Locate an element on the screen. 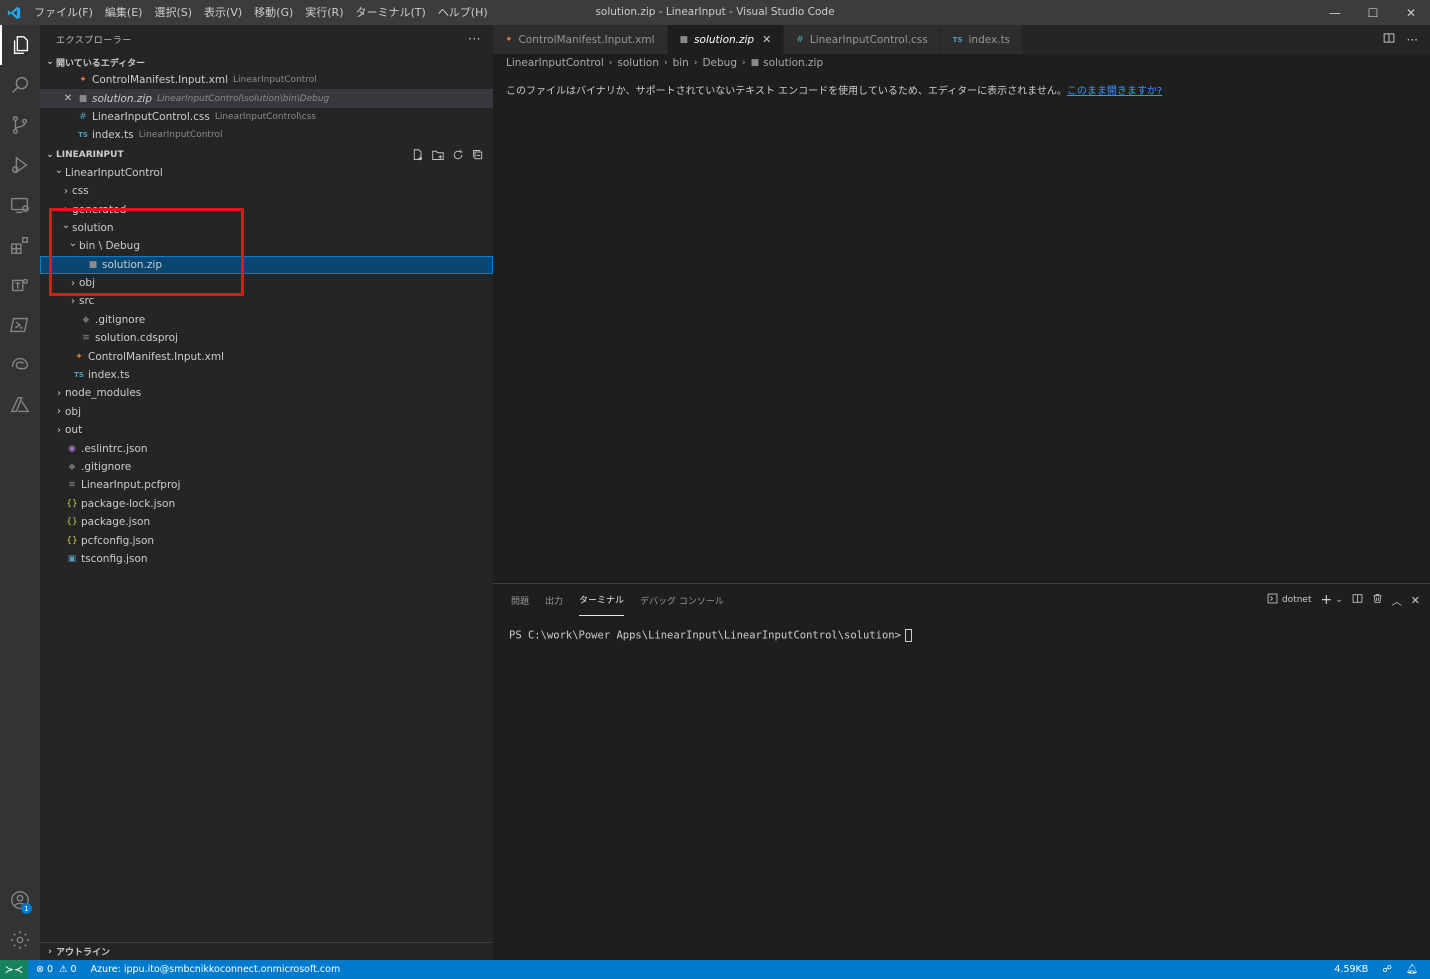  open-editors-header: ⌄ 開いているエディター is located at coordinates (266, 62).